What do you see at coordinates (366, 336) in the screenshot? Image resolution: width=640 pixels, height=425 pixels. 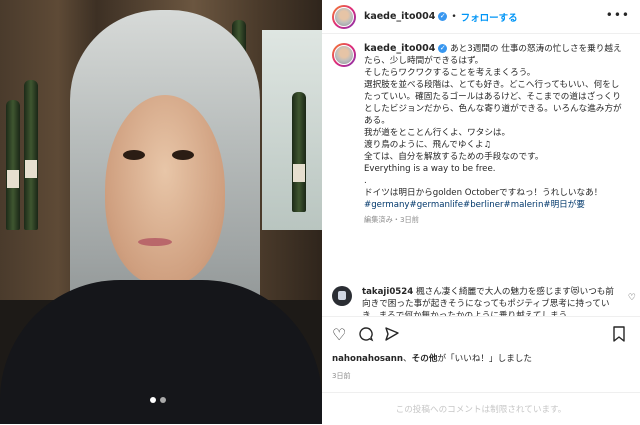 I see `comment-icon` at bounding box center [366, 336].